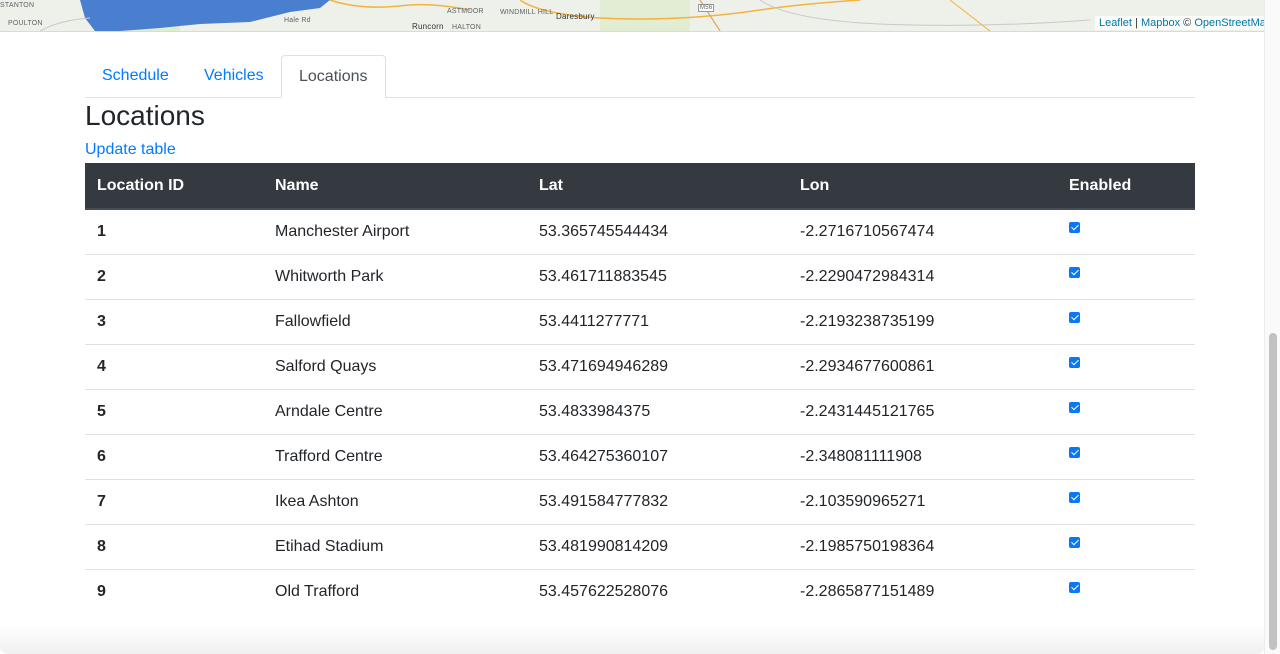  I want to click on location-lon-cell: -2.2716710567474, so click(867, 231).